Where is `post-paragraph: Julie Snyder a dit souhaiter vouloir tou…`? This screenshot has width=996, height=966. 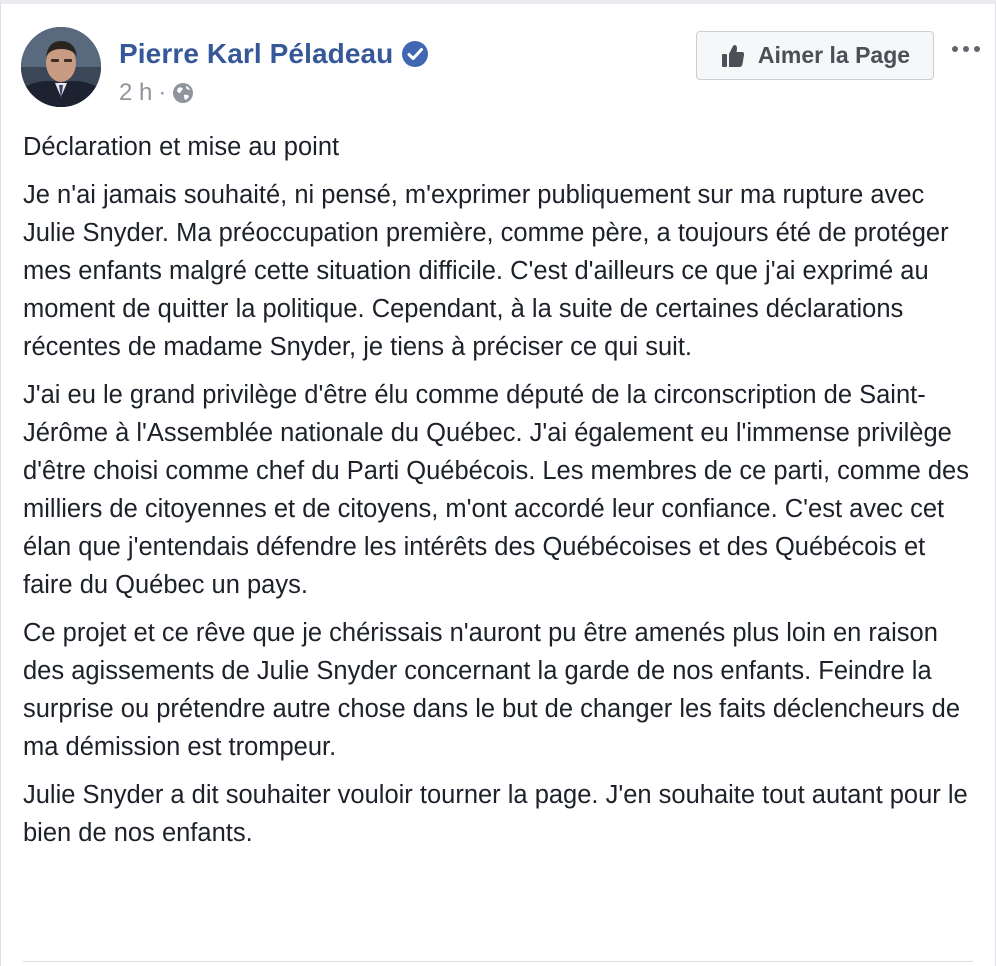 post-paragraph: Julie Snyder a dit souhaiter vouloir tou… is located at coordinates (495, 814).